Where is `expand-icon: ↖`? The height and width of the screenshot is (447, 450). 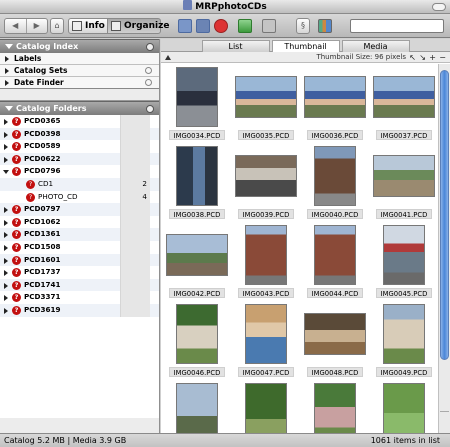 expand-icon: ↖ is located at coordinates (412, 57).